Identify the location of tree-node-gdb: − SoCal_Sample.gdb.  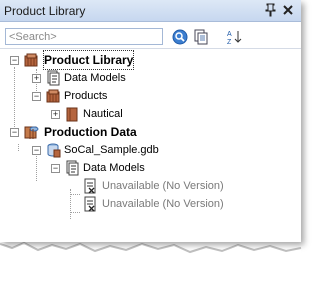
(150, 150).